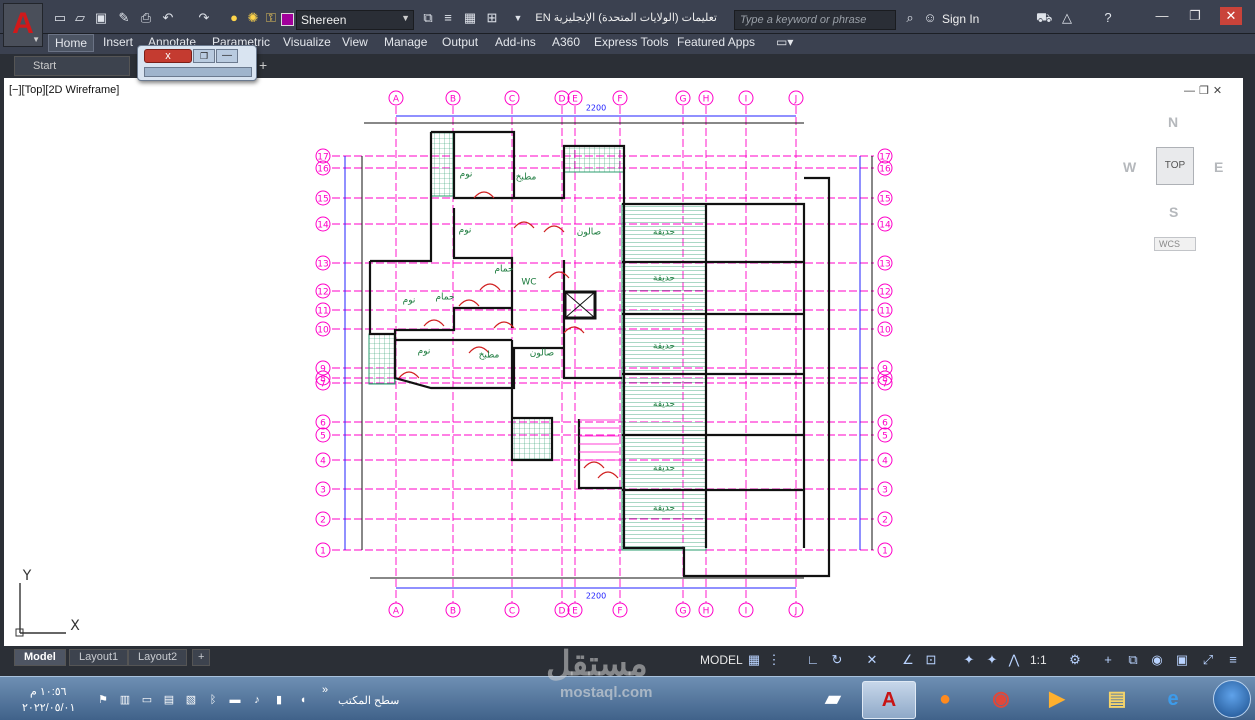 Image resolution: width=1255 pixels, height=720 pixels. I want to click on clock-date: ٢٠٢٢/٠٥/٠١, so click(48, 707).